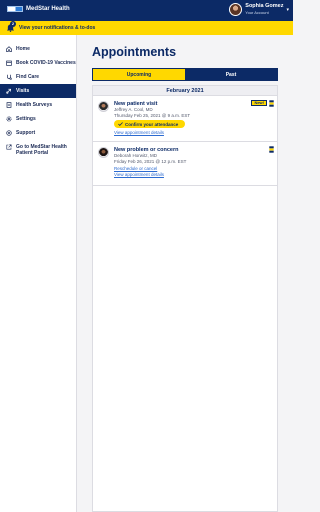  What do you see at coordinates (134, 52) in the screenshot?
I see `page-title: Appointments` at bounding box center [134, 52].